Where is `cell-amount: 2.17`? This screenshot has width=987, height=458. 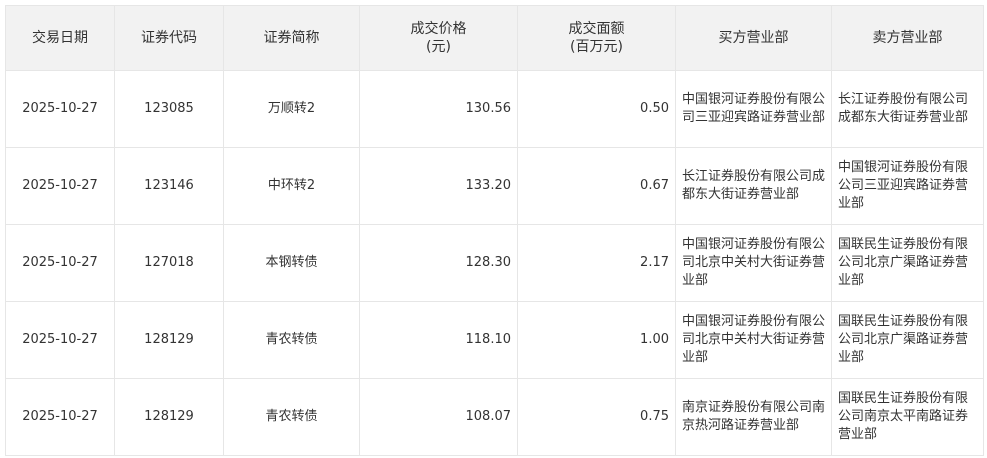
cell-amount: 2.17 is located at coordinates (596, 263).